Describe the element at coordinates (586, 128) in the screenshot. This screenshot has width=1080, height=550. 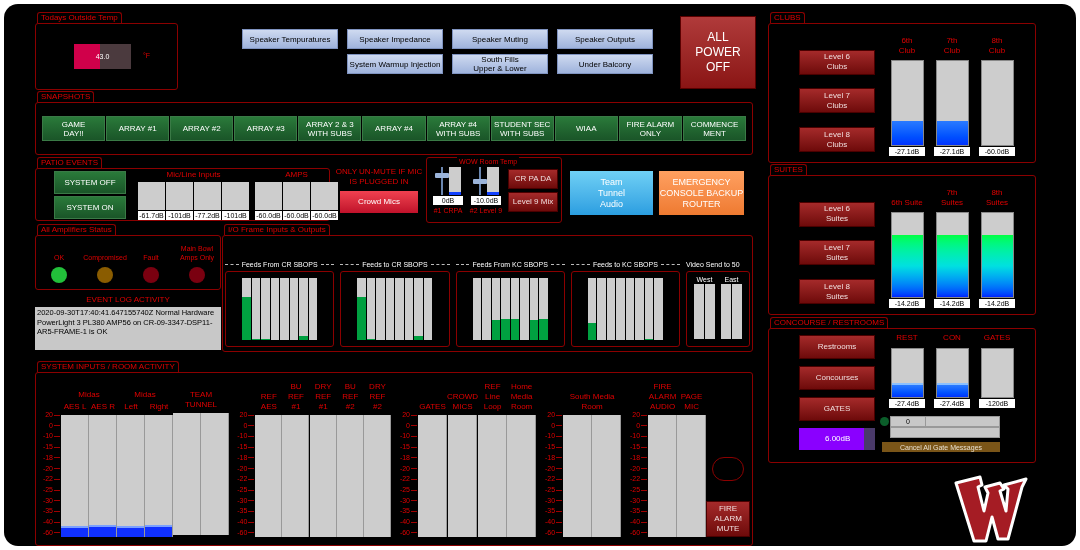
I see `snapshot-button: WIAA` at that location.